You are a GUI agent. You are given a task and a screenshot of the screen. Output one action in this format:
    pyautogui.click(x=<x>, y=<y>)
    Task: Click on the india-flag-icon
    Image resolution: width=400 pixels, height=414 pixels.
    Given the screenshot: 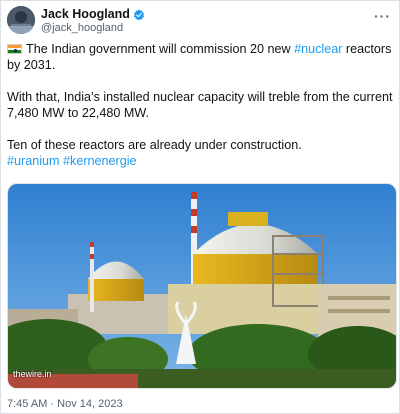 What is the action you would take?
    pyautogui.click(x=14, y=49)
    